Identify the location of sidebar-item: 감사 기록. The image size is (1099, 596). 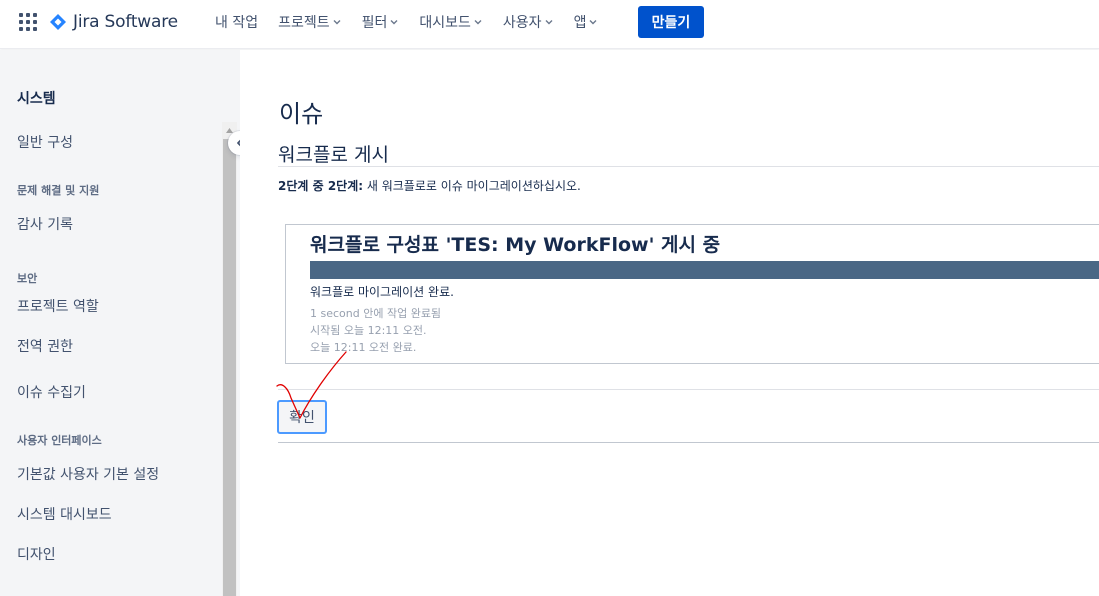
(45, 224).